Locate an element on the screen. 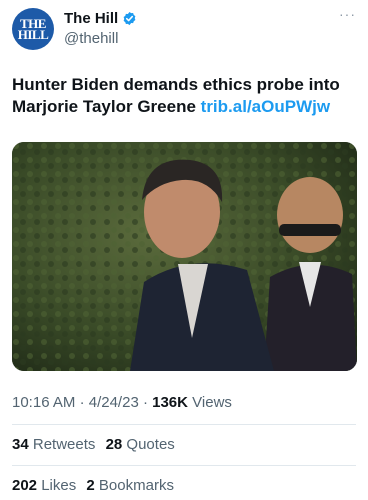  likes-stat: 202 Likes is located at coordinates (46, 485).